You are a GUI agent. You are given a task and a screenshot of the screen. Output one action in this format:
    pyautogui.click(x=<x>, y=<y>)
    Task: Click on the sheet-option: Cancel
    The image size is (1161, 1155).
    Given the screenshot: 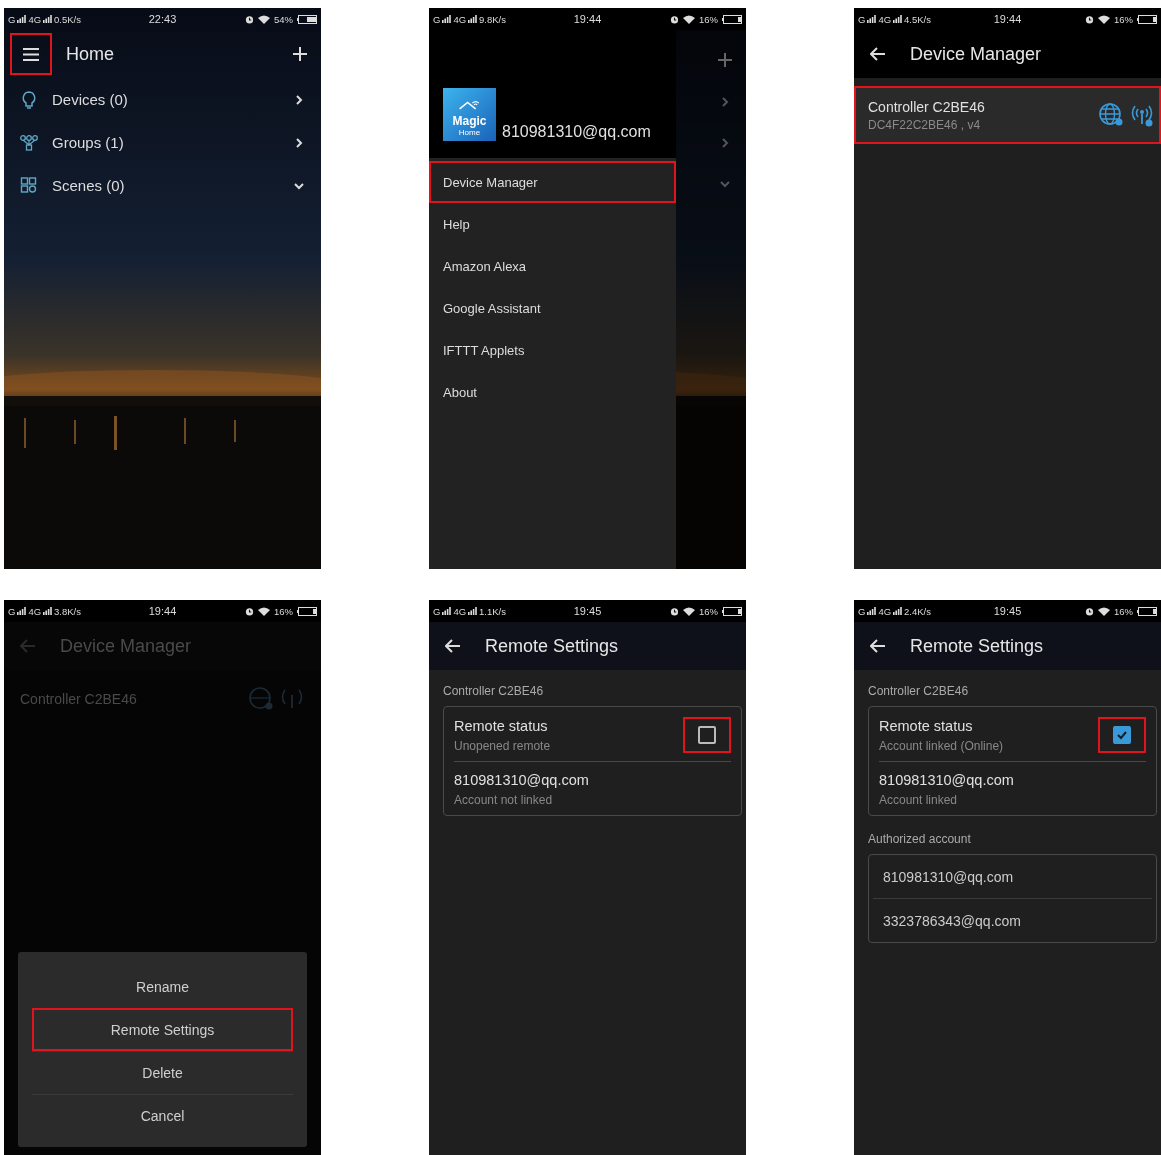 What is the action you would take?
    pyautogui.click(x=162, y=1115)
    